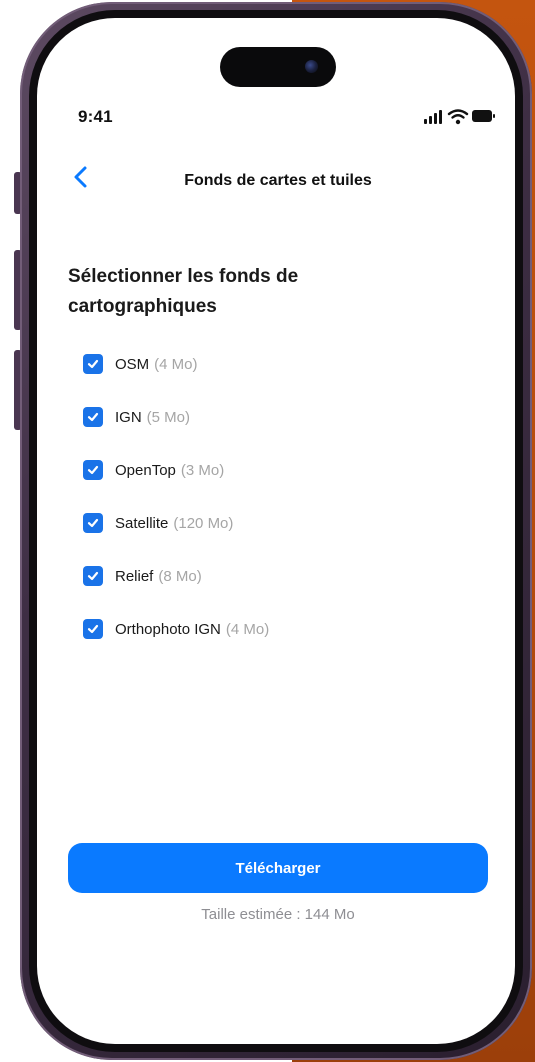 Image resolution: width=535 pixels, height=1062 pixels. I want to click on layer-size: (8 Mo), so click(180, 576).